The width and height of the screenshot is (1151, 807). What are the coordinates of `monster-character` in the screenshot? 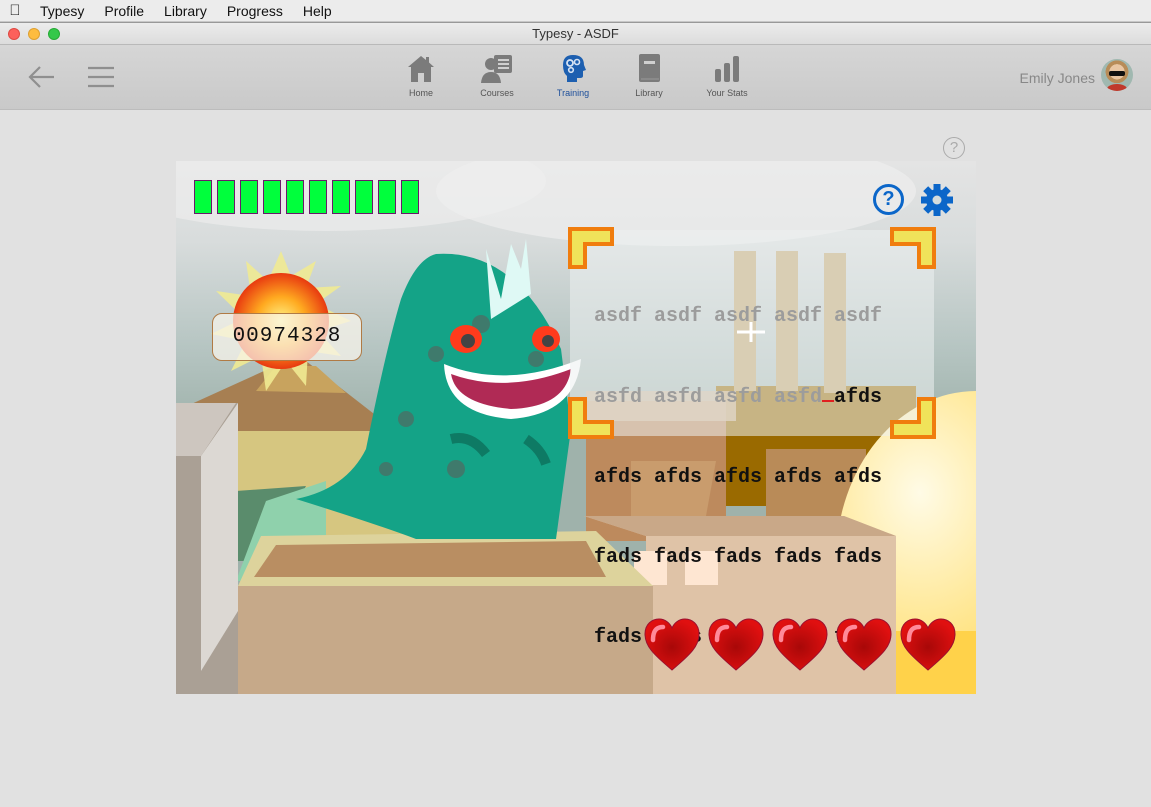 It's located at (438, 389).